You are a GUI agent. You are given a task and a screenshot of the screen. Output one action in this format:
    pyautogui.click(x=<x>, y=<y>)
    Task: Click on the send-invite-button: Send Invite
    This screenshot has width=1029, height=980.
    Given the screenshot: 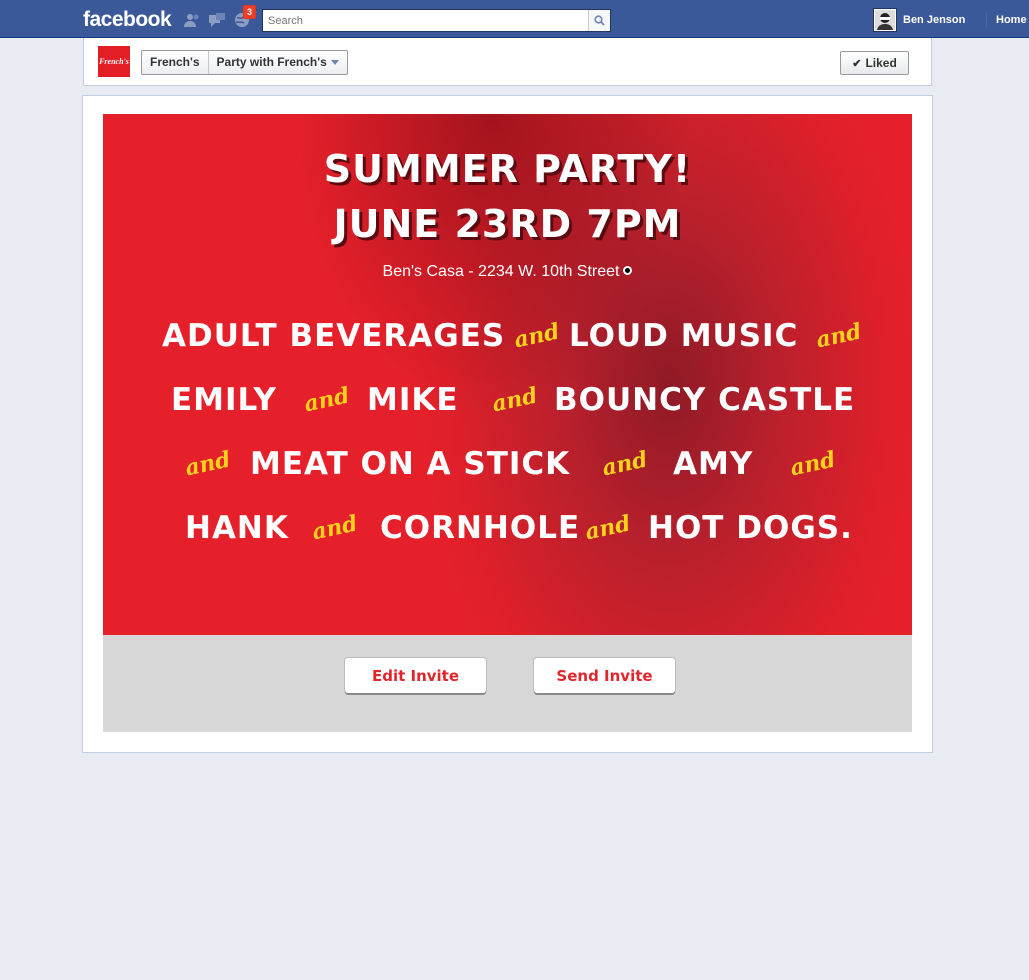 What is the action you would take?
    pyautogui.click(x=604, y=675)
    